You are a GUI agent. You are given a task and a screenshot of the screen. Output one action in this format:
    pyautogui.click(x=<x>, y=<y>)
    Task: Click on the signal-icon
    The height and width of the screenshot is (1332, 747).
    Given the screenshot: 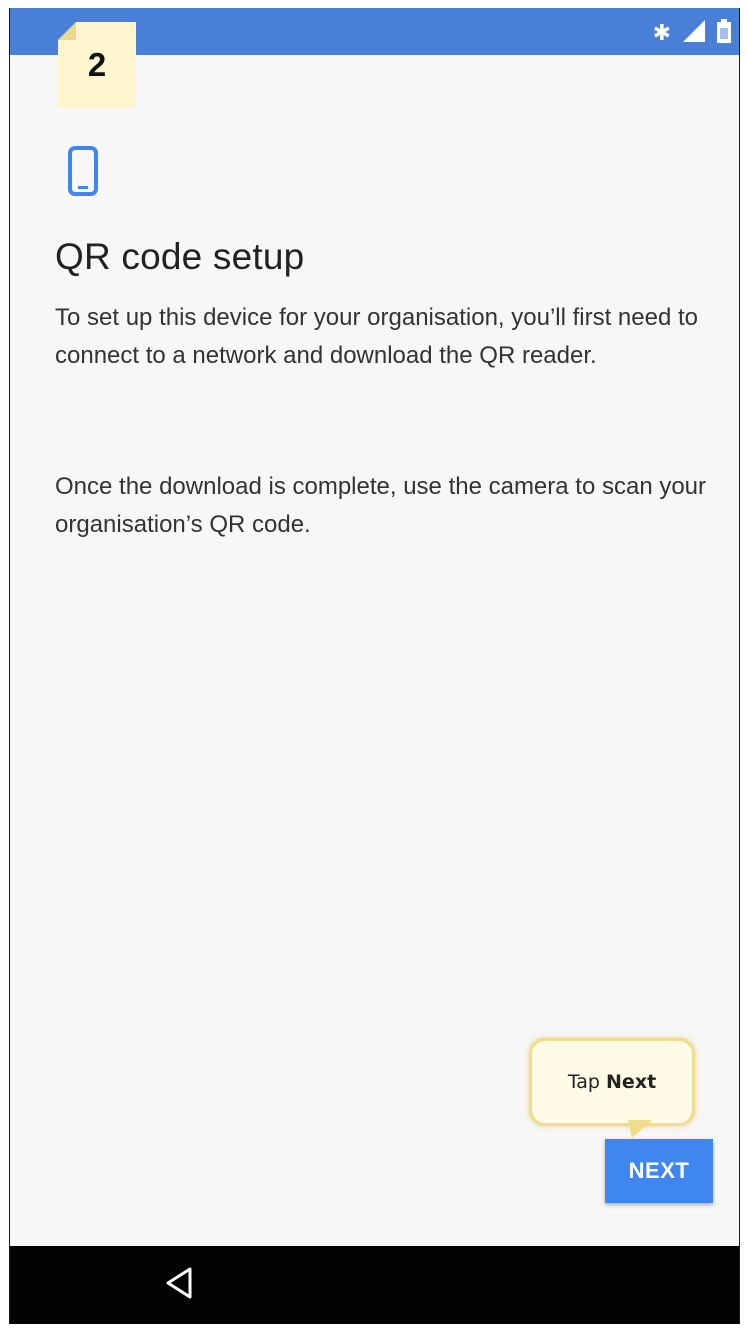 What is the action you would take?
    pyautogui.click(x=694, y=33)
    